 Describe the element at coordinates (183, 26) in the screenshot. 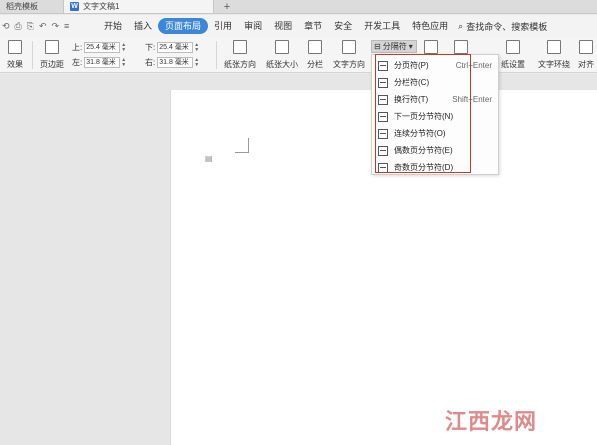

I see `menu-page-layout: 页面布局` at that location.